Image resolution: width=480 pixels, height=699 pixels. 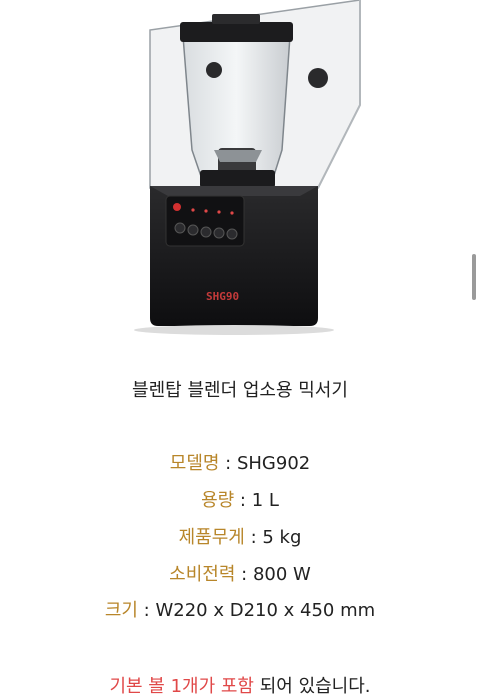 What do you see at coordinates (202, 574) in the screenshot?
I see `spec-label: 소비전력` at bounding box center [202, 574].